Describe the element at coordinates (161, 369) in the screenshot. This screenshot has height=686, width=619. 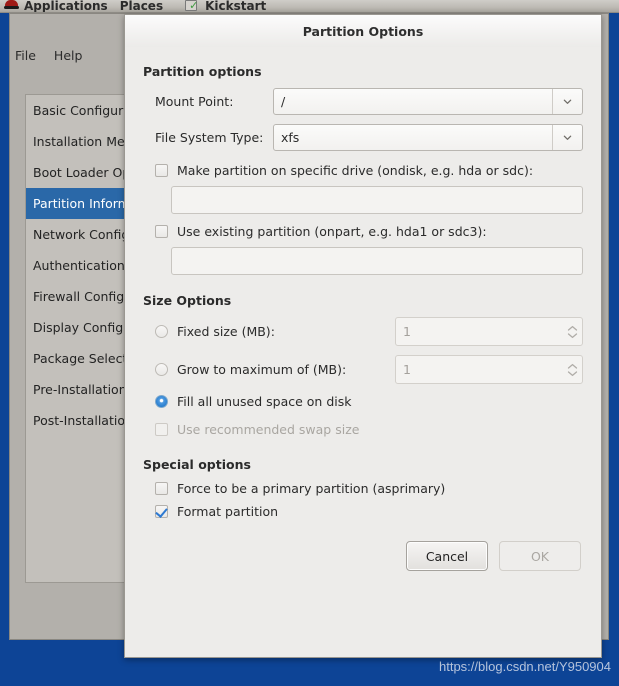
I see `grow-to-max-radio` at that location.